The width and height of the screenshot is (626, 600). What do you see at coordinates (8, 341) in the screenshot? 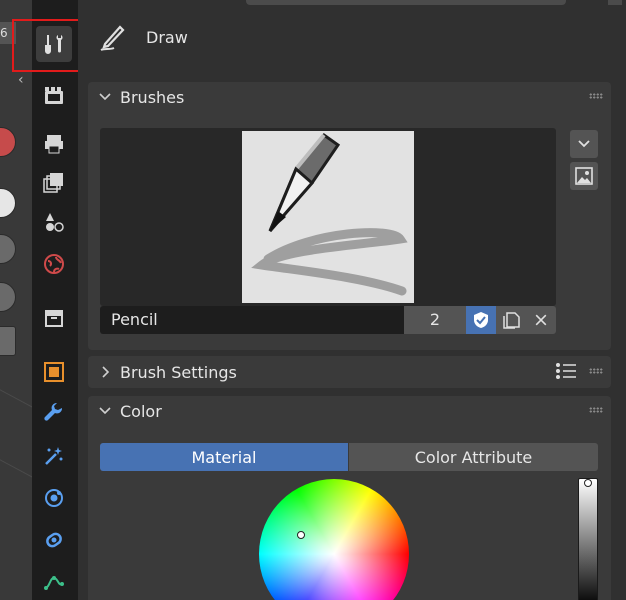
I see `grid-view-icon` at bounding box center [8, 341].